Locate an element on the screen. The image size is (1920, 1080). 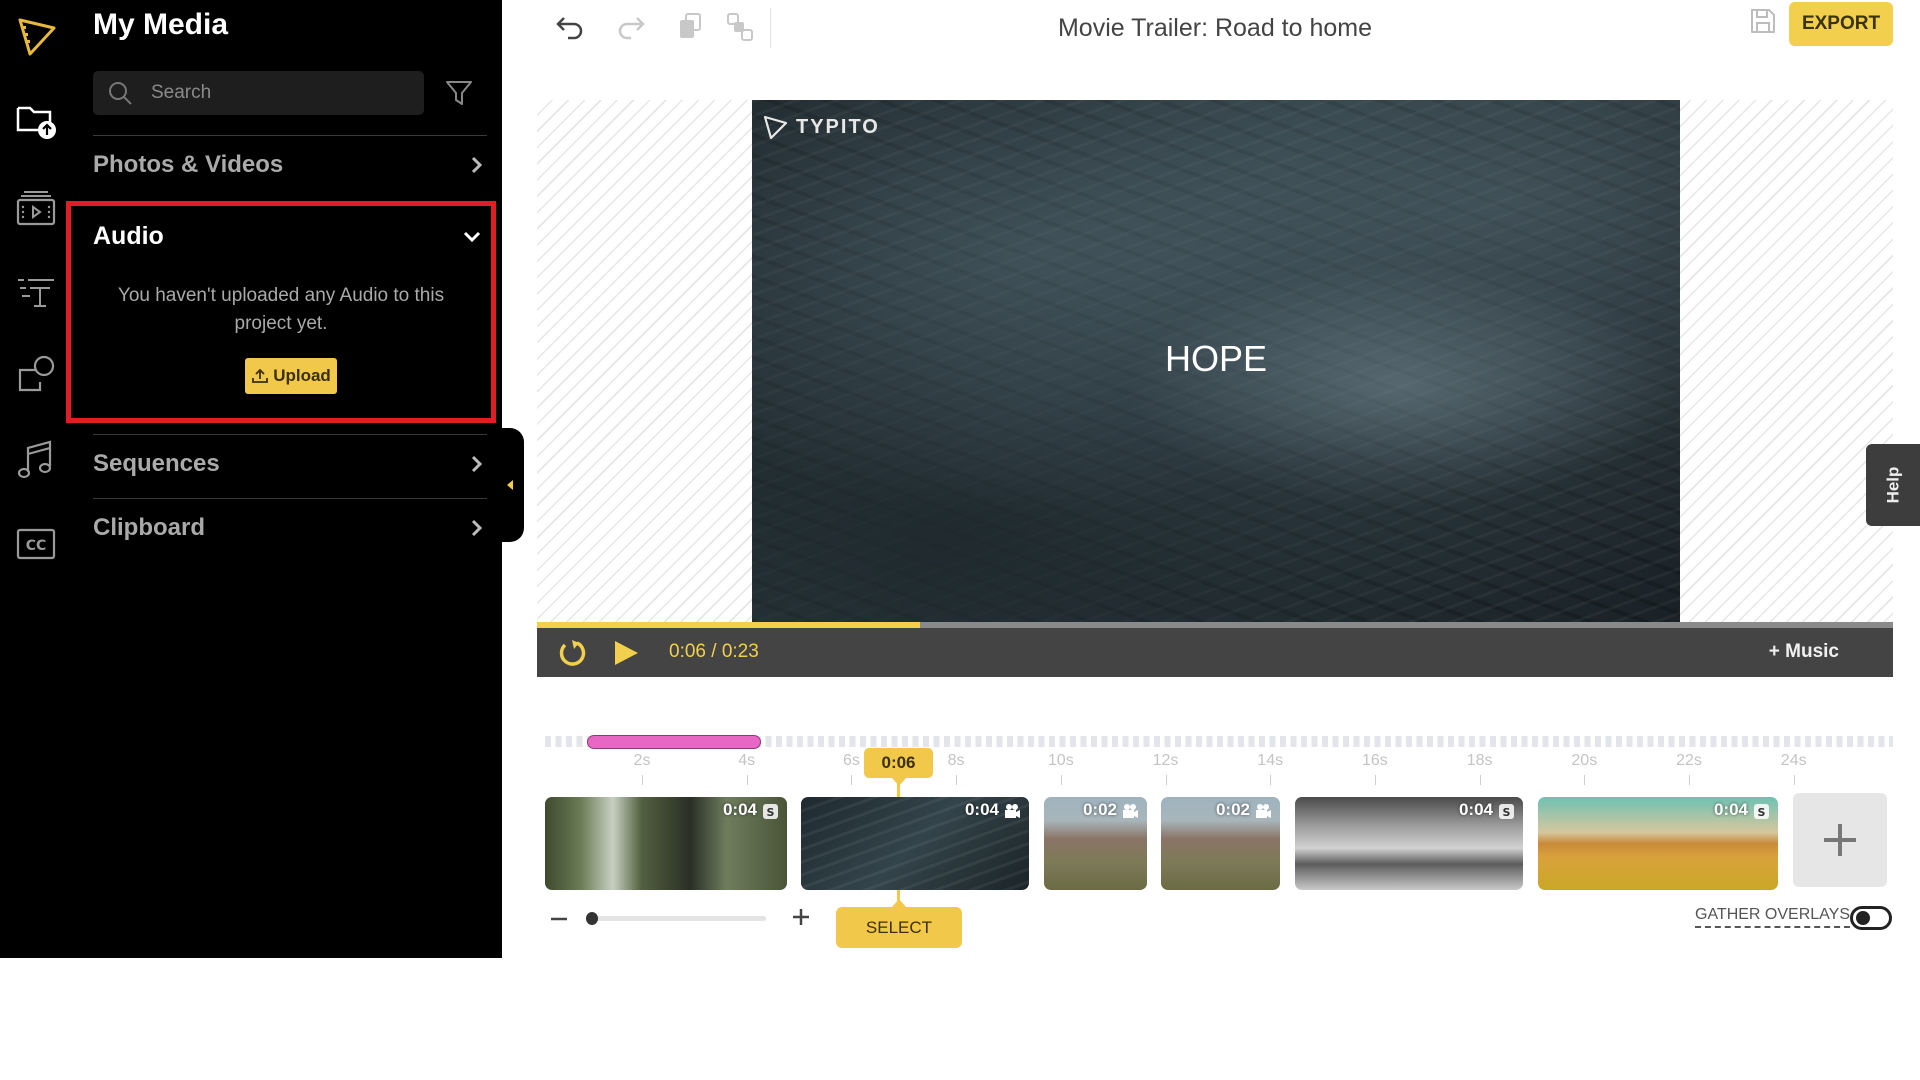
text-icon is located at coordinates (36, 290).